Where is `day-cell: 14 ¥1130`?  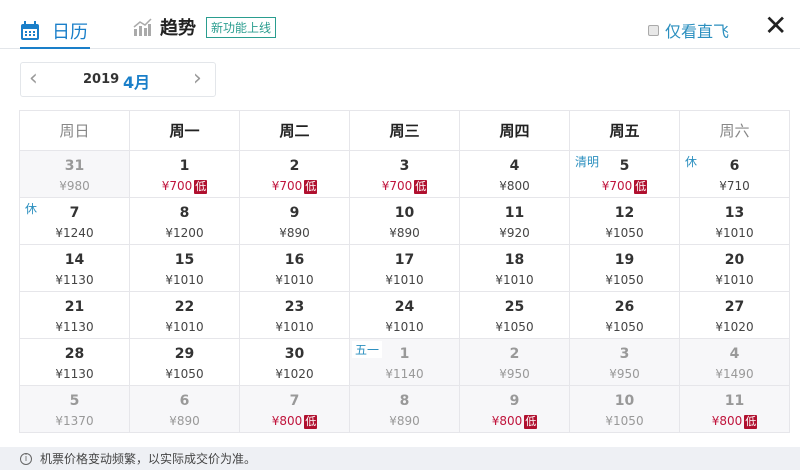
day-cell: 14 ¥1130 is located at coordinates (74, 268).